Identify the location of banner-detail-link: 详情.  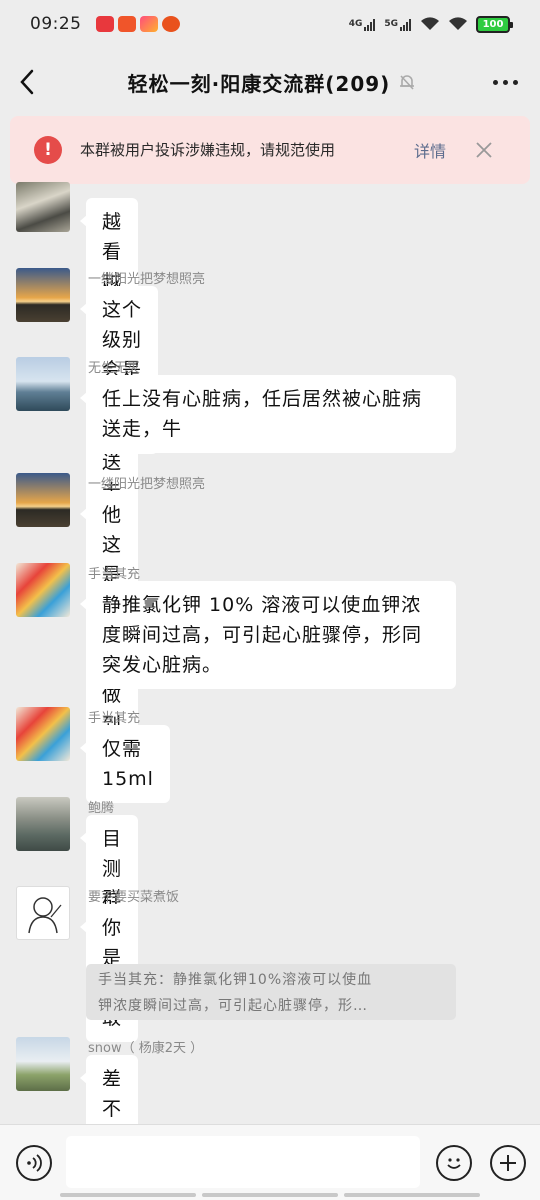
(430, 150).